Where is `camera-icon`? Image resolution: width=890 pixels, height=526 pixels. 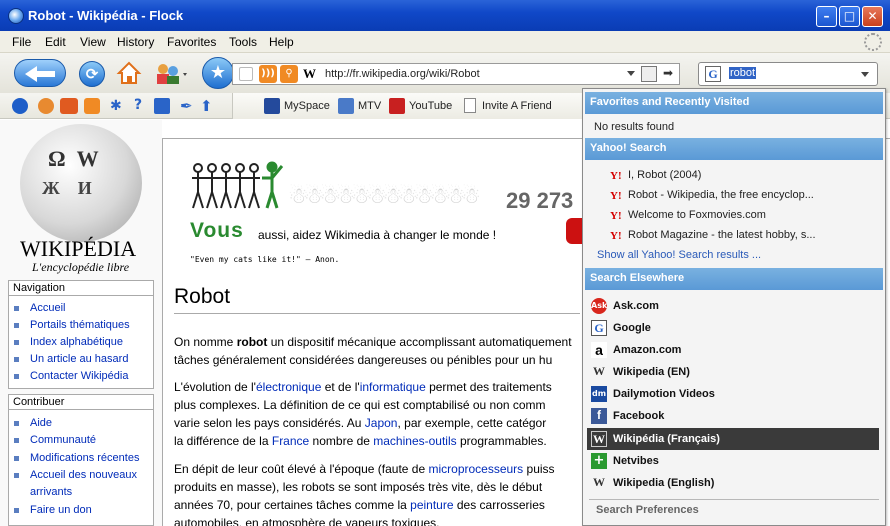 camera-icon is located at coordinates (246, 74).